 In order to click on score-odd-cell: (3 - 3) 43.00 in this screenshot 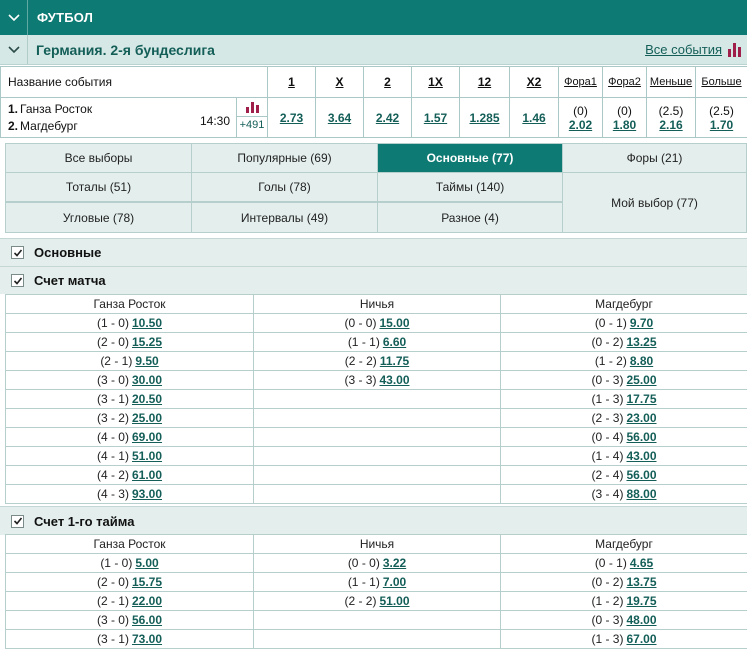, I will do `click(377, 380)`.